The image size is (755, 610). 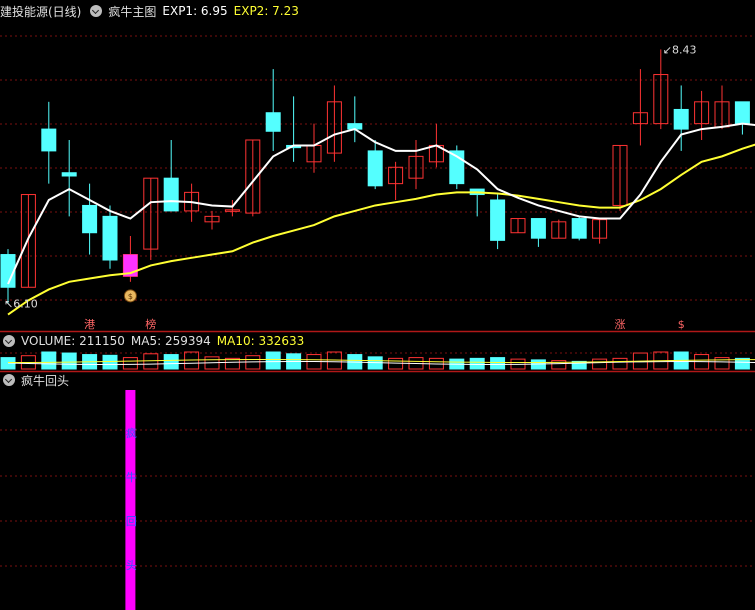 I want to click on signal-marker: 港, so click(x=89, y=324).